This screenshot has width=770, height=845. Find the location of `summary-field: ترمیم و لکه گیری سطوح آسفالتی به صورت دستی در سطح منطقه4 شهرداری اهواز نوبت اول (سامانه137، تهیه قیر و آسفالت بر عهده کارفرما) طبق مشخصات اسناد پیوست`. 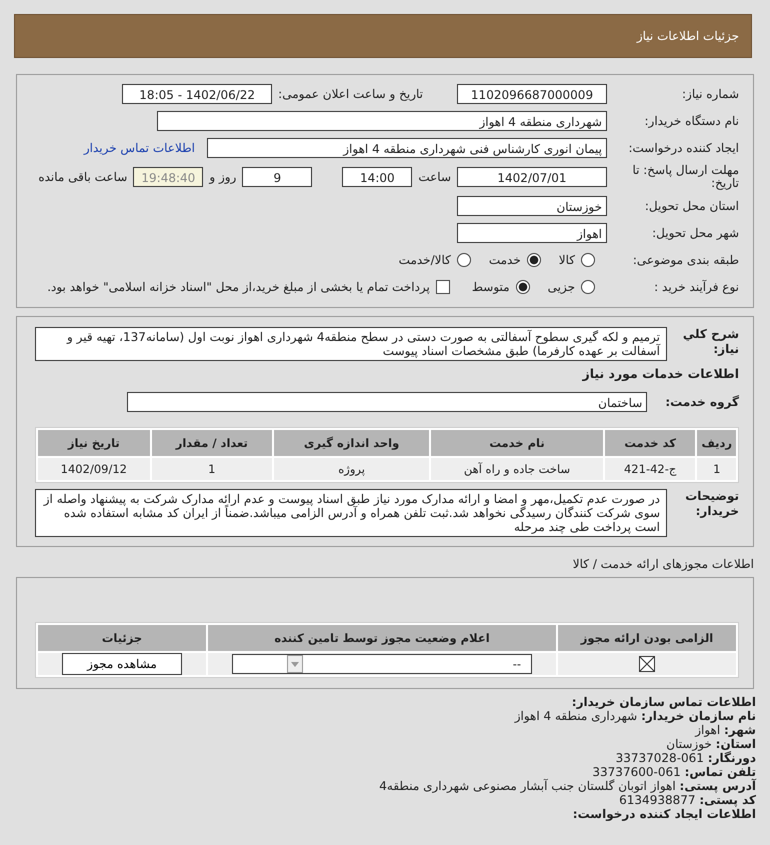

summary-field: ترمیم و لکه گیری سطوح آسفالتی به صورت دستی در سطح منطقه4 شهرداری اهواز نوبت اول (سامانه137، تهیه قیر و آسفالت بر عهده کارفرما) طبق مشخصات اسناد پیوست is located at coordinates (351, 344).